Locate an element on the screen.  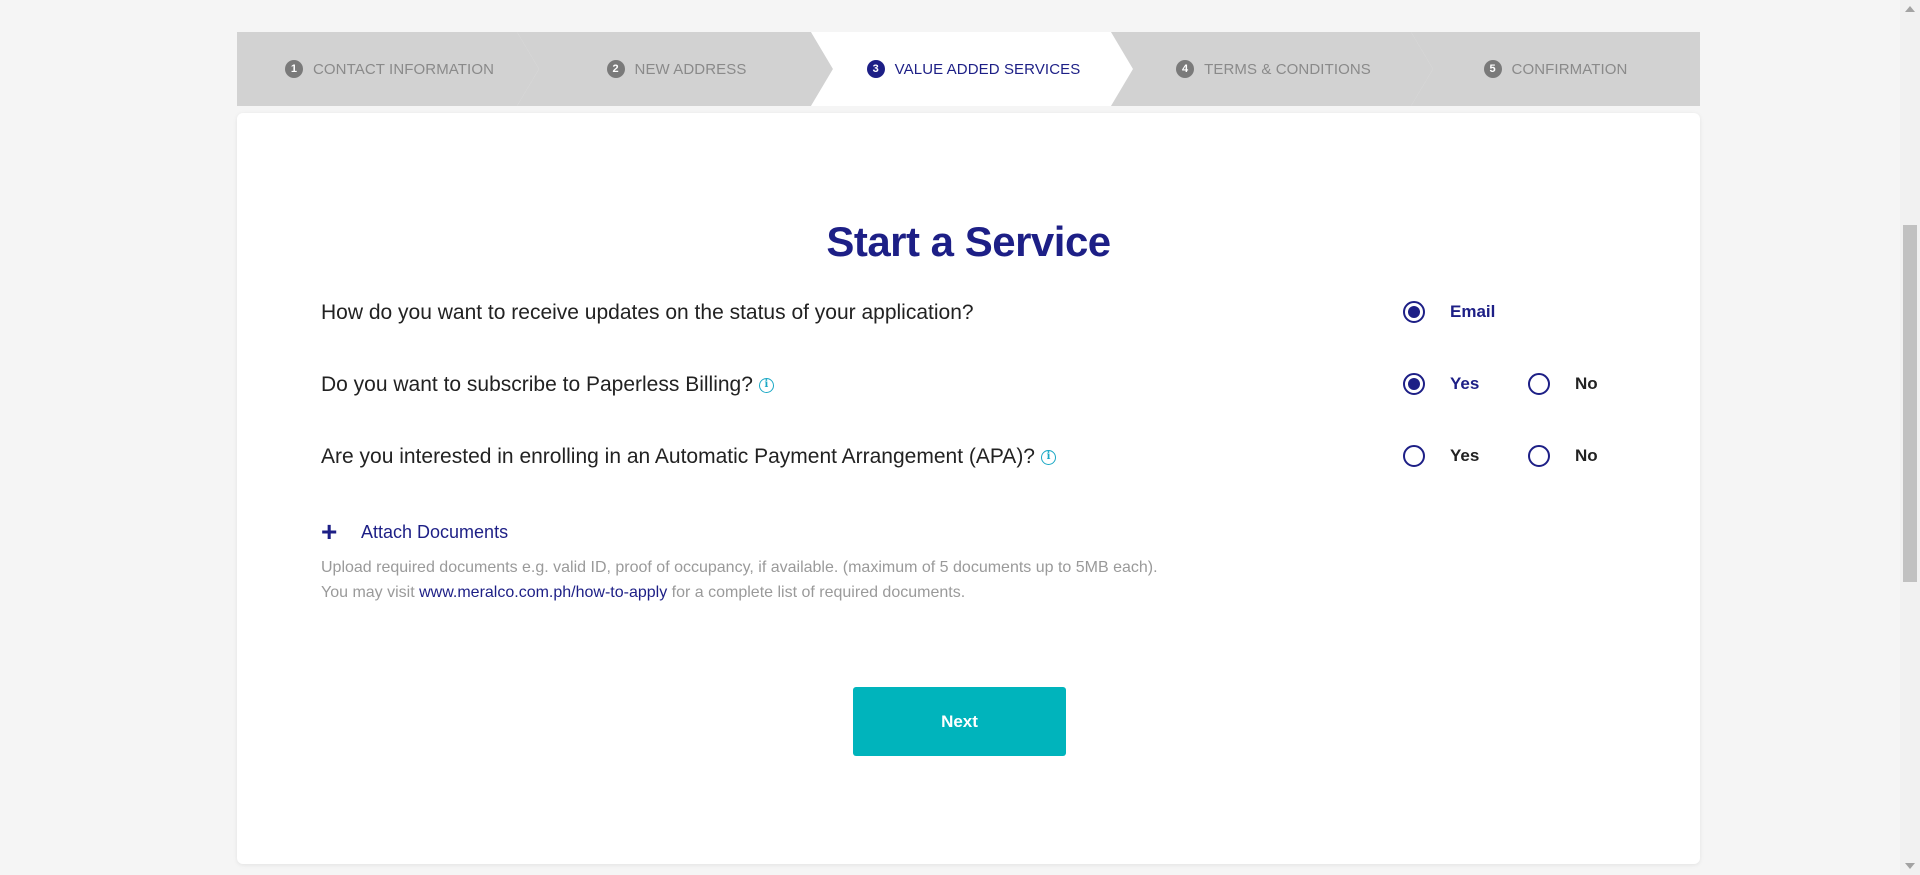
step-terms-conditions: 4 TERMS & CONDITIONS is located at coordinates (1273, 69).